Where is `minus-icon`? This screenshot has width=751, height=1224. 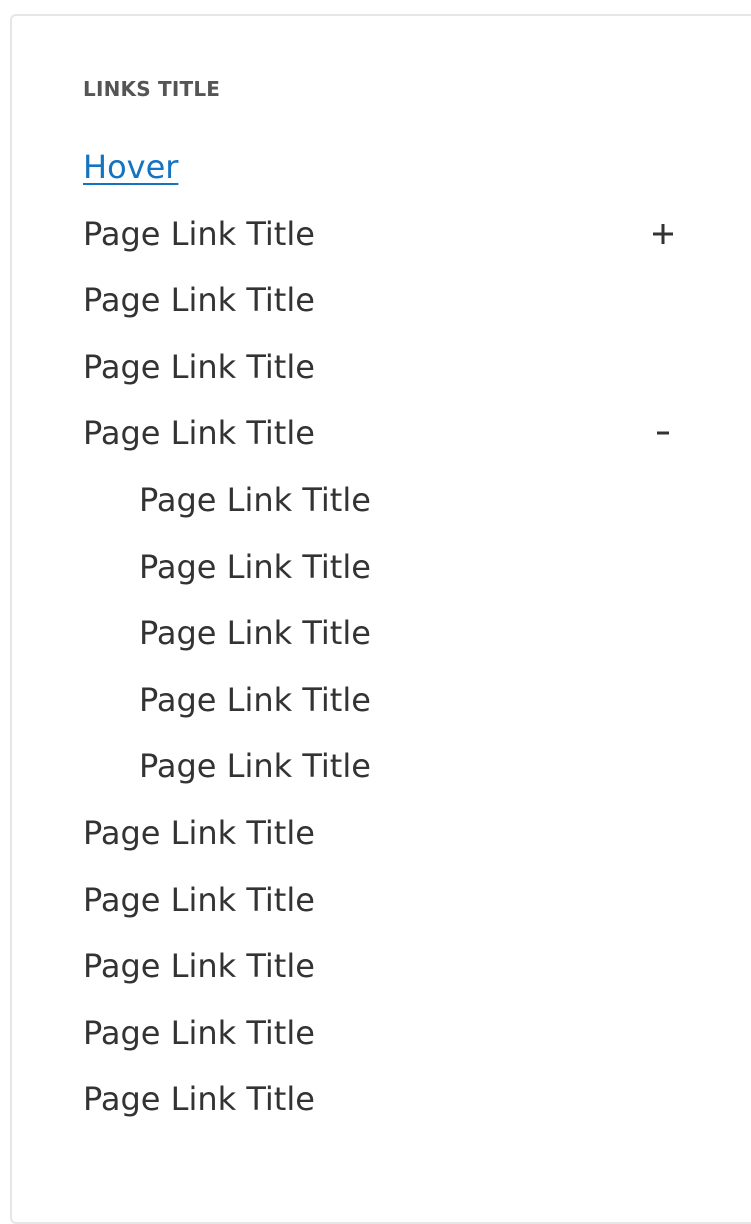 minus-icon is located at coordinates (663, 433).